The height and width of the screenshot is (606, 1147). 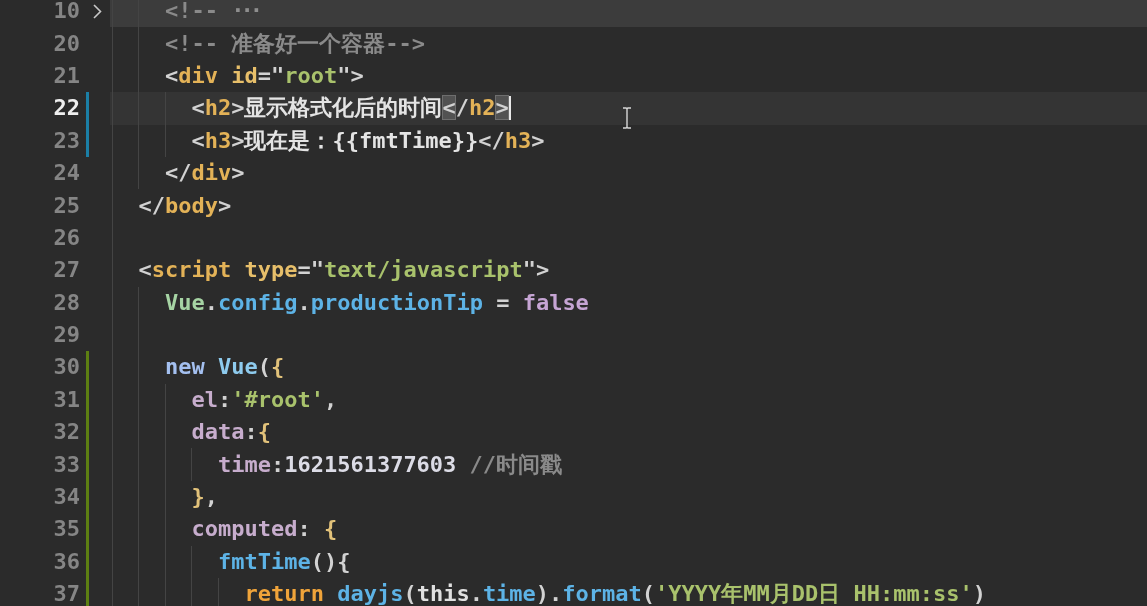 What do you see at coordinates (66, 140) in the screenshot?
I see `line-number: 23` at bounding box center [66, 140].